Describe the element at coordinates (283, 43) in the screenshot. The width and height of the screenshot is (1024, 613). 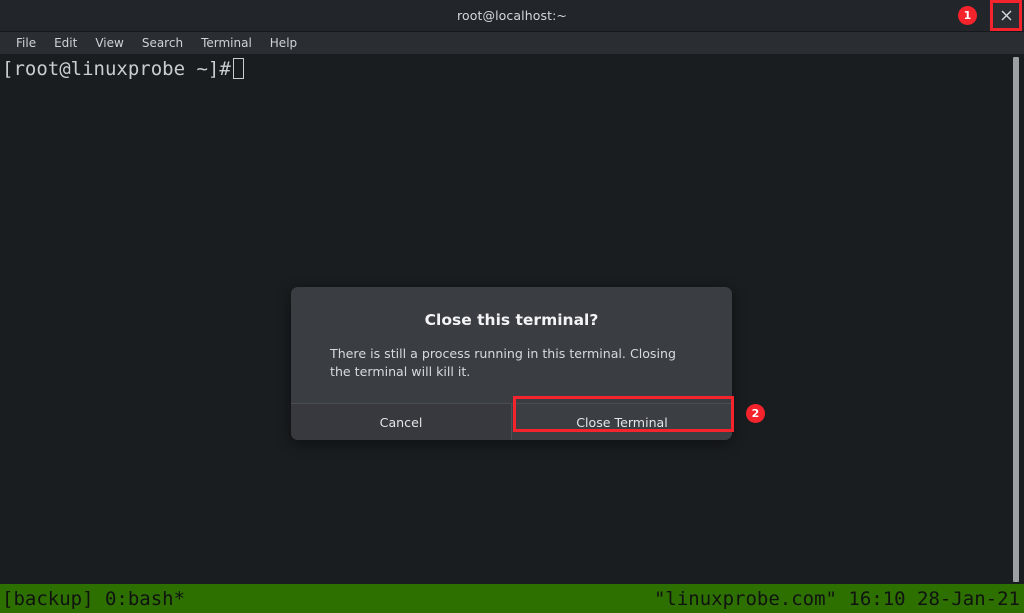
I see `menu-item-help: Help` at that location.